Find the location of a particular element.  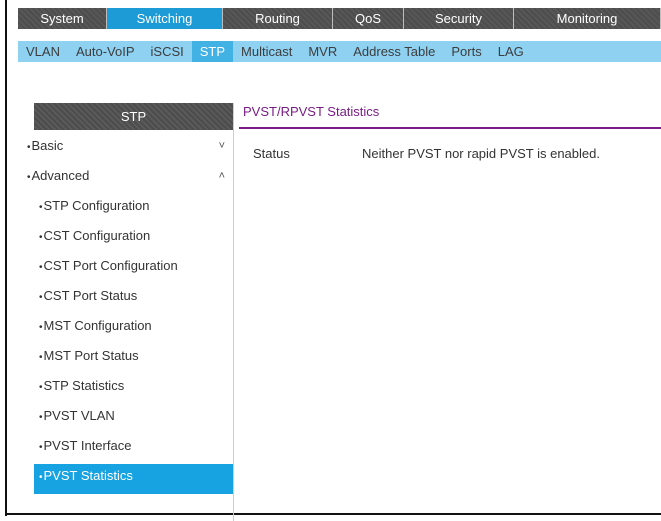

tab-system: System is located at coordinates (62, 18).